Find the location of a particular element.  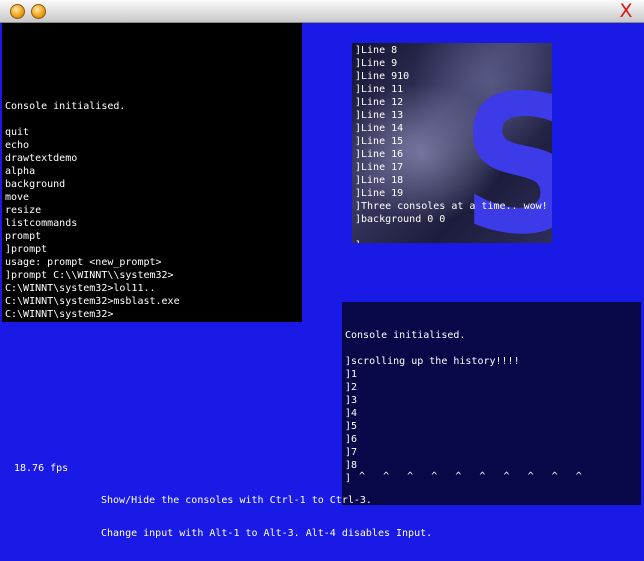

console-line: ]Line 11 is located at coordinates (379, 89).